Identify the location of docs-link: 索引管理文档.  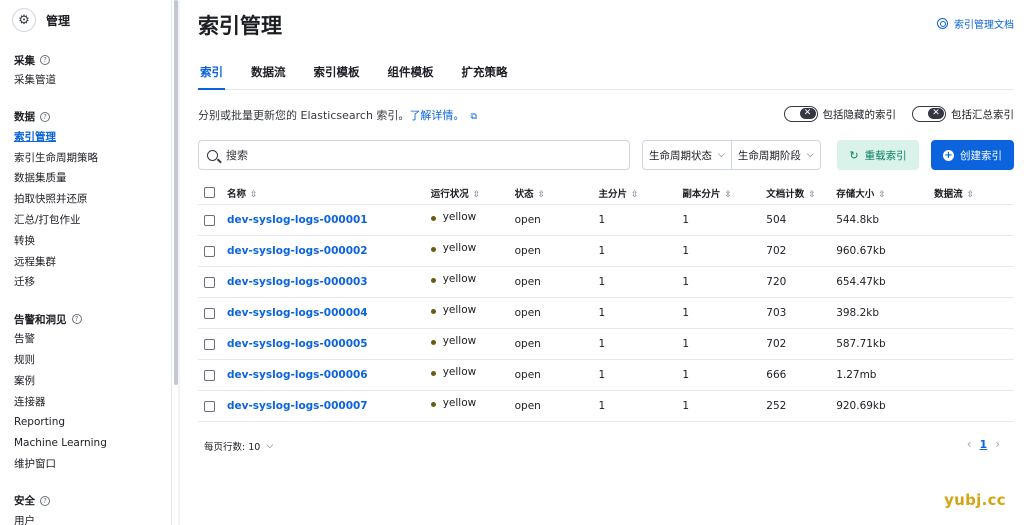
(975, 23).